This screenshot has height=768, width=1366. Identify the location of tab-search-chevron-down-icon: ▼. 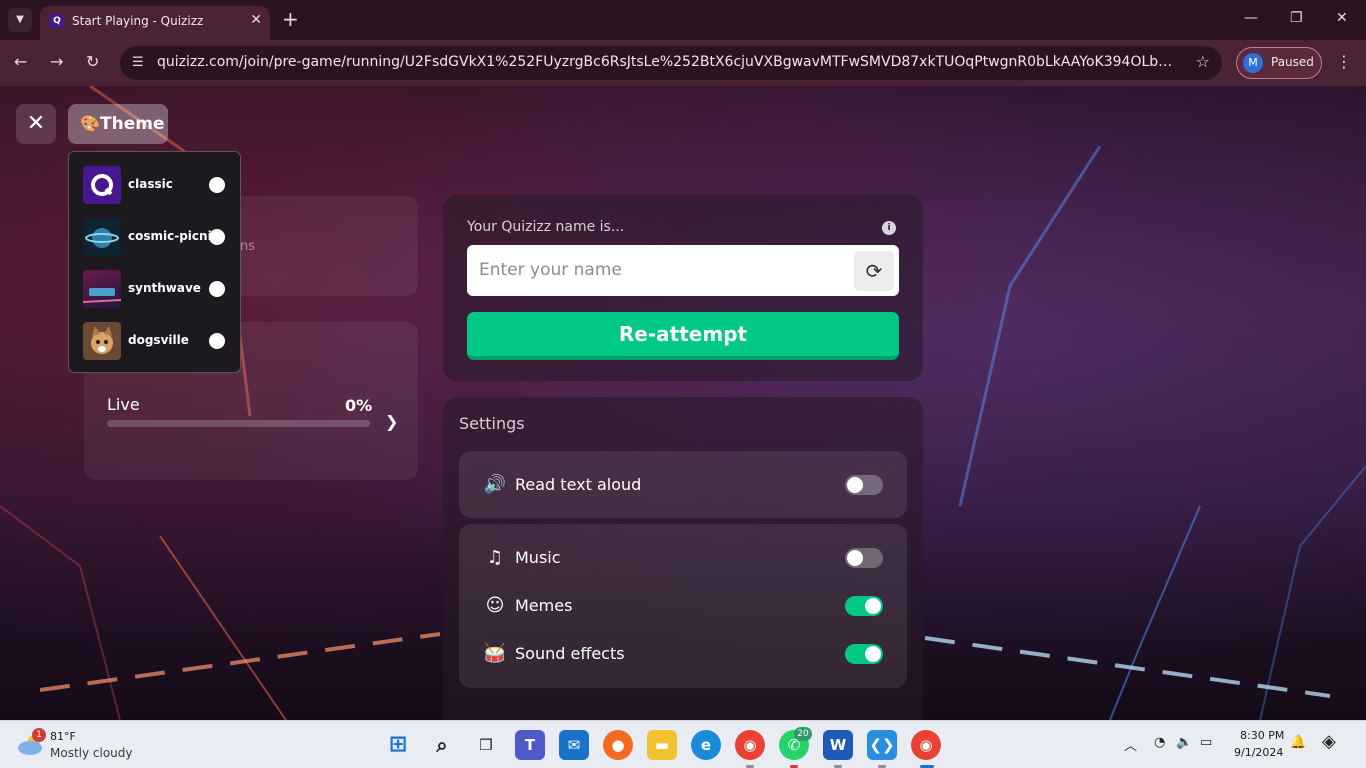
(20, 20).